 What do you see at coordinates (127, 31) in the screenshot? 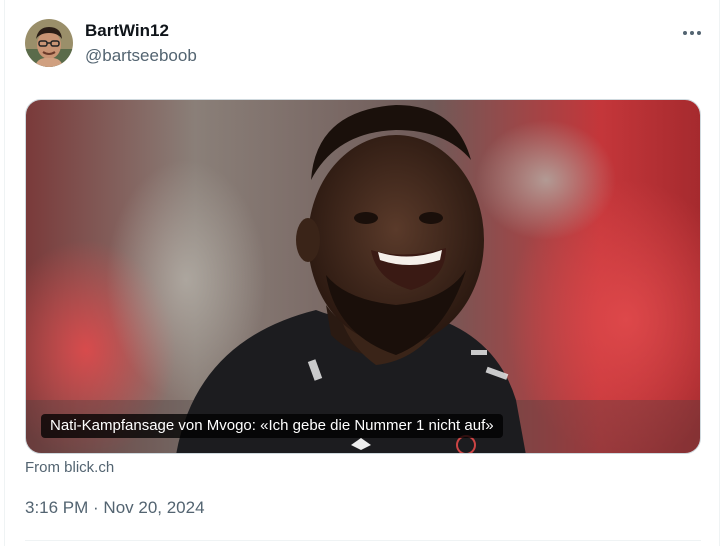
I see `display-name: BartWin12` at bounding box center [127, 31].